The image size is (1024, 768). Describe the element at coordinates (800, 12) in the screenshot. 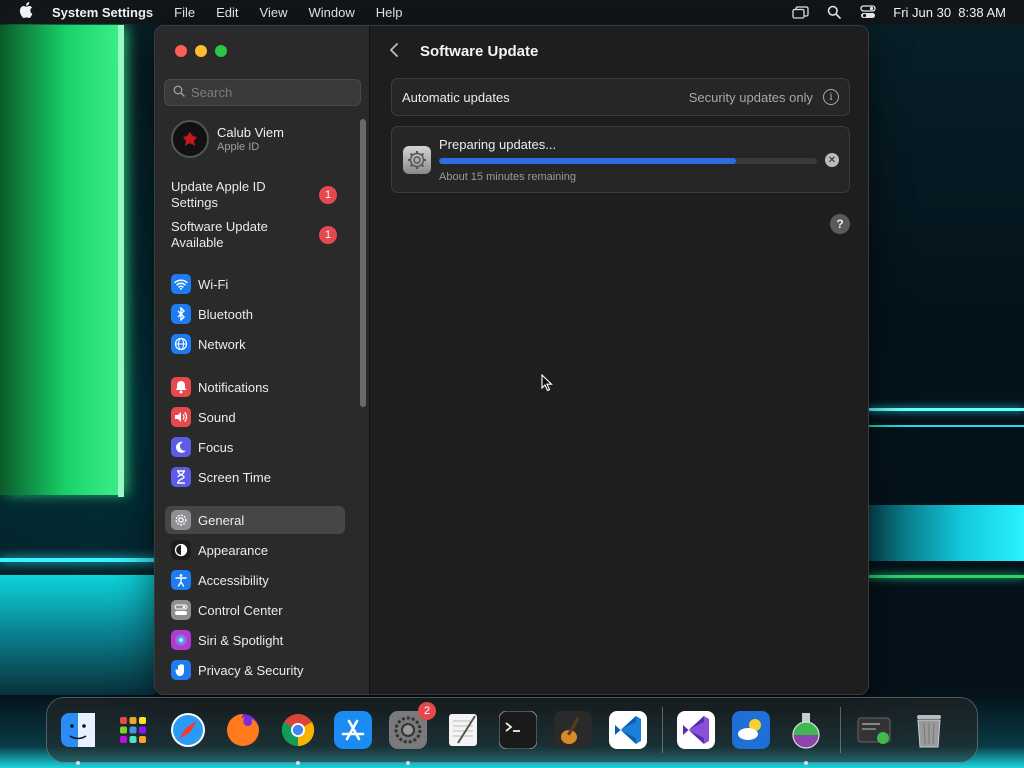

I see `screen-mirroring-icon` at that location.